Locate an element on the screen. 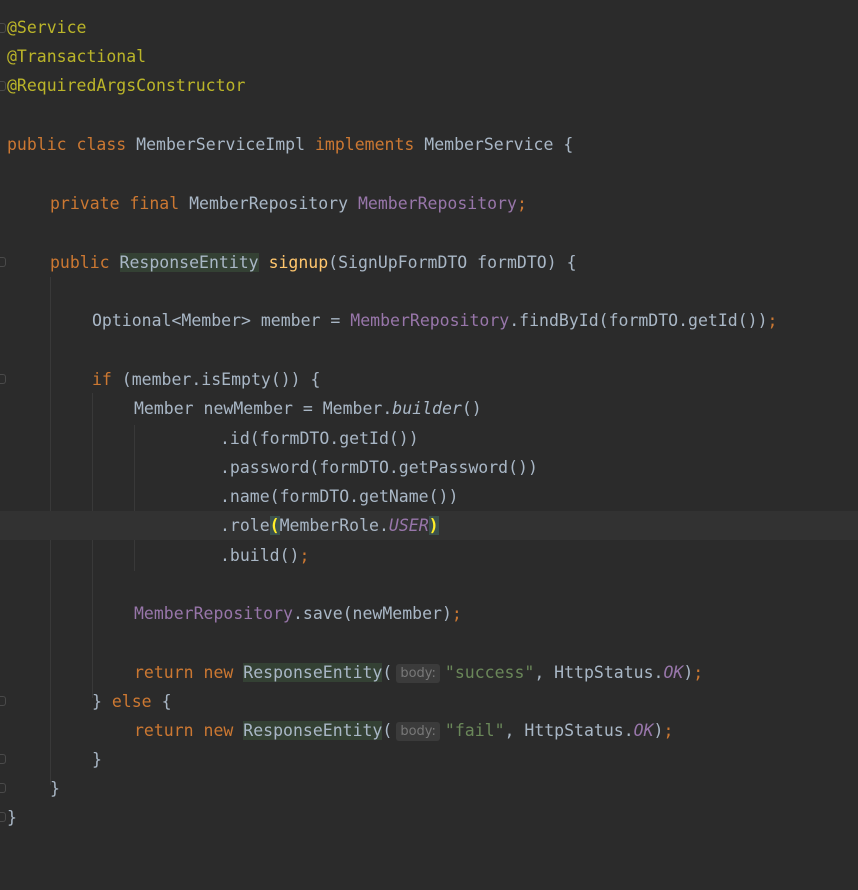 This screenshot has width=858, height=890. required-args-annotation: @RequiredArgsConstructor is located at coordinates (126, 85).